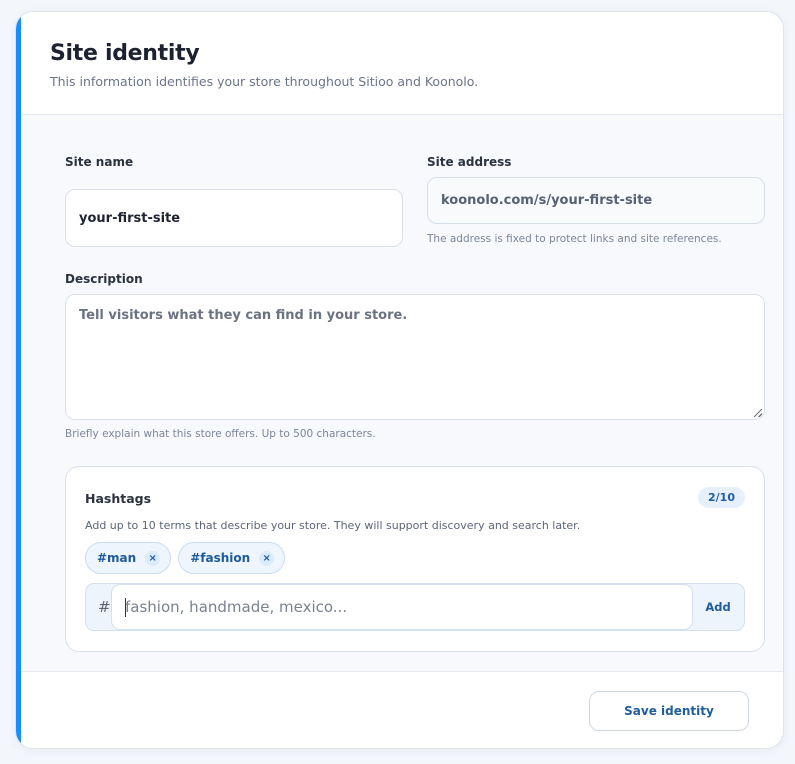 The height and width of the screenshot is (764, 795). I want to click on site-address-field: koonolo.com/s/your-first-site, so click(596, 200).